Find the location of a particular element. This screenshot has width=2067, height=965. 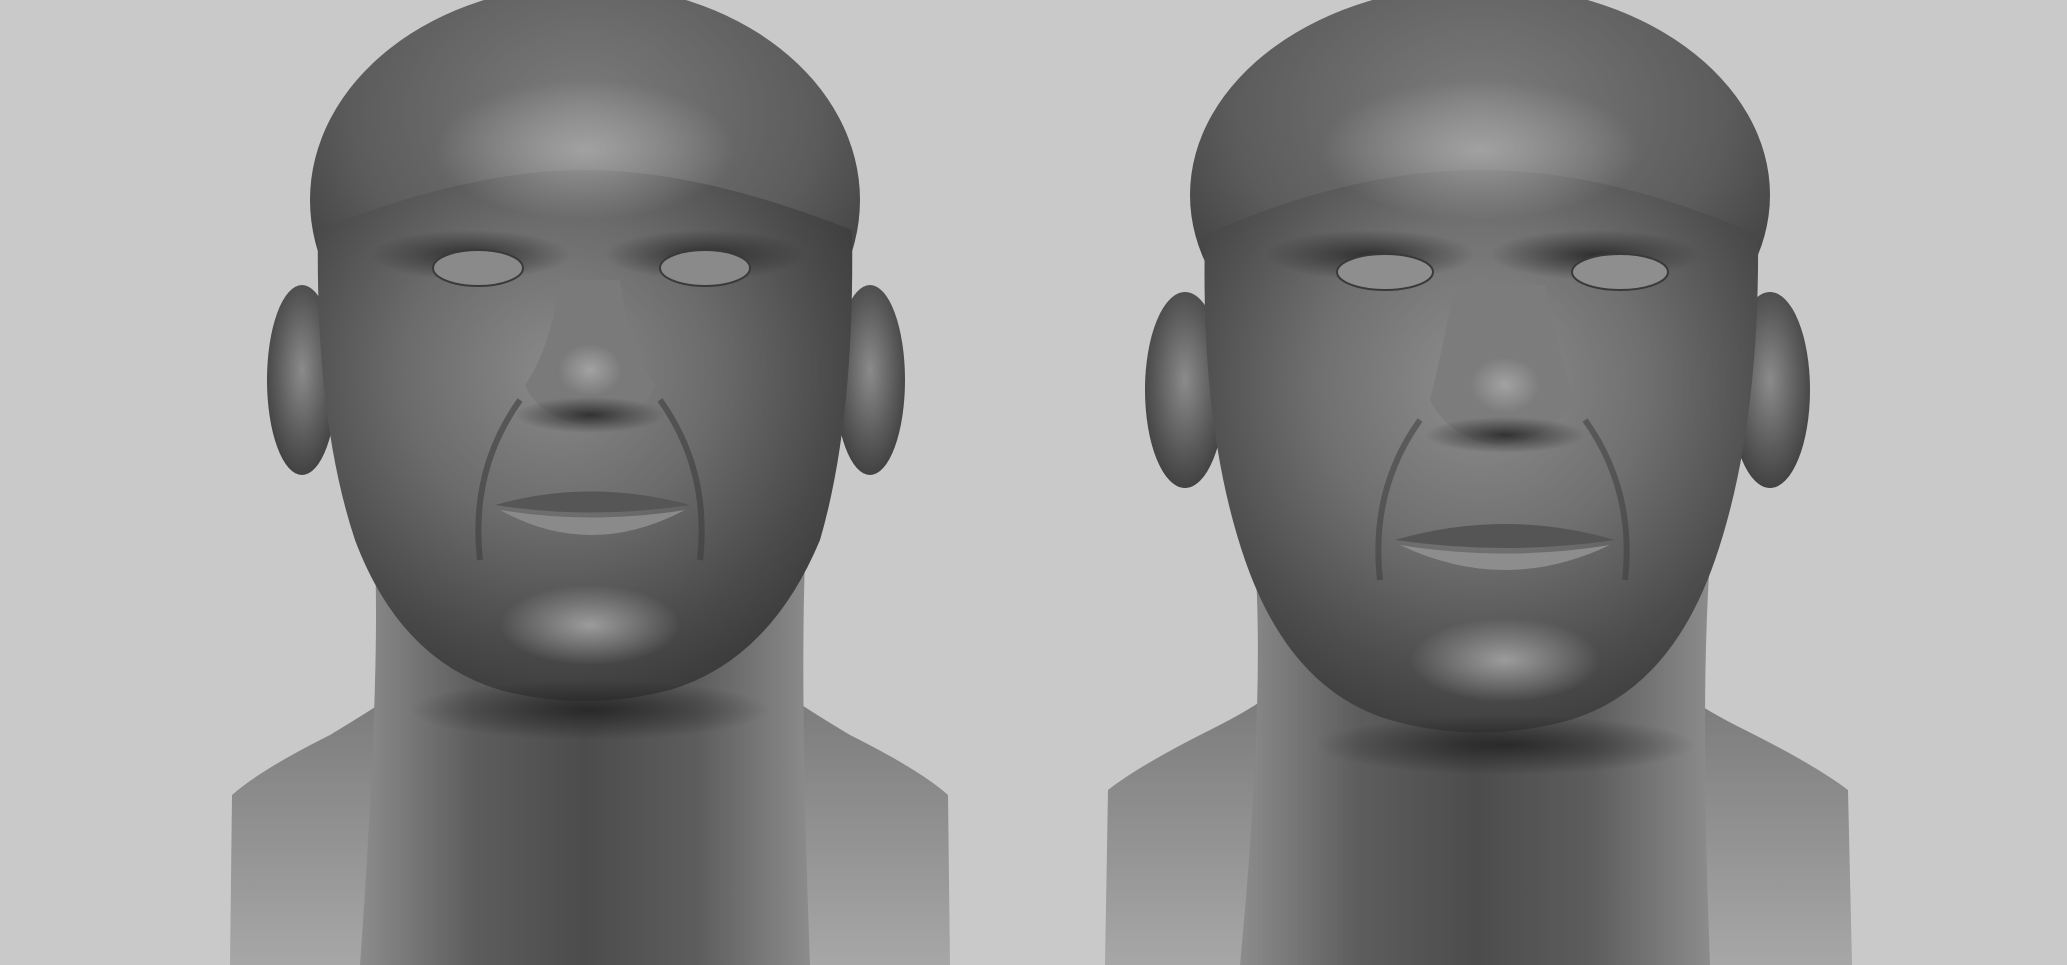

bust-right-forehead-highlight is located at coordinates (1480, 150).